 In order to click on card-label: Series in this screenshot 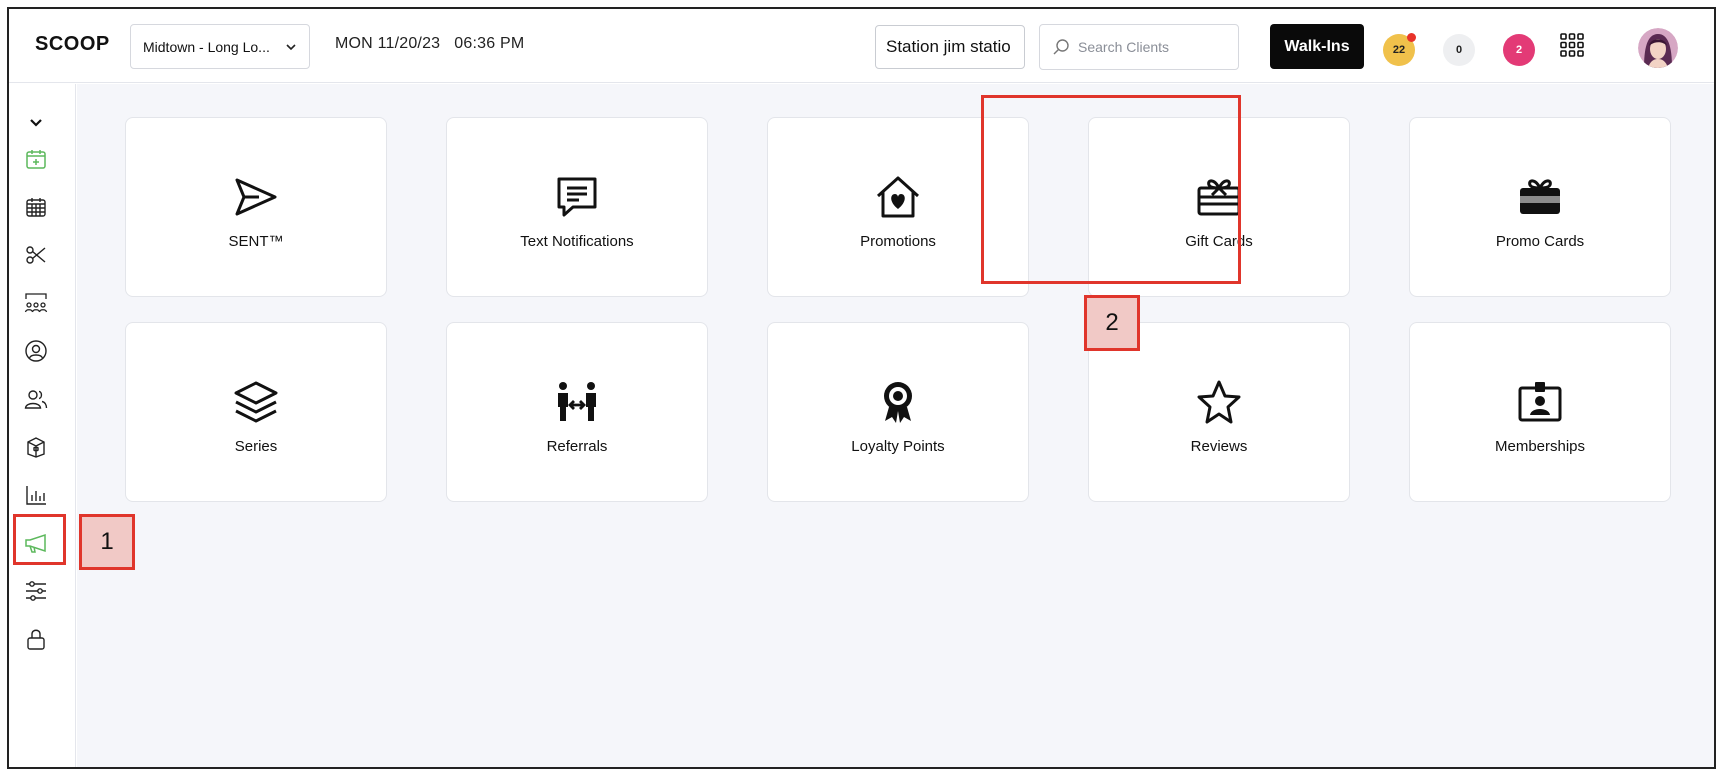, I will do `click(256, 446)`.